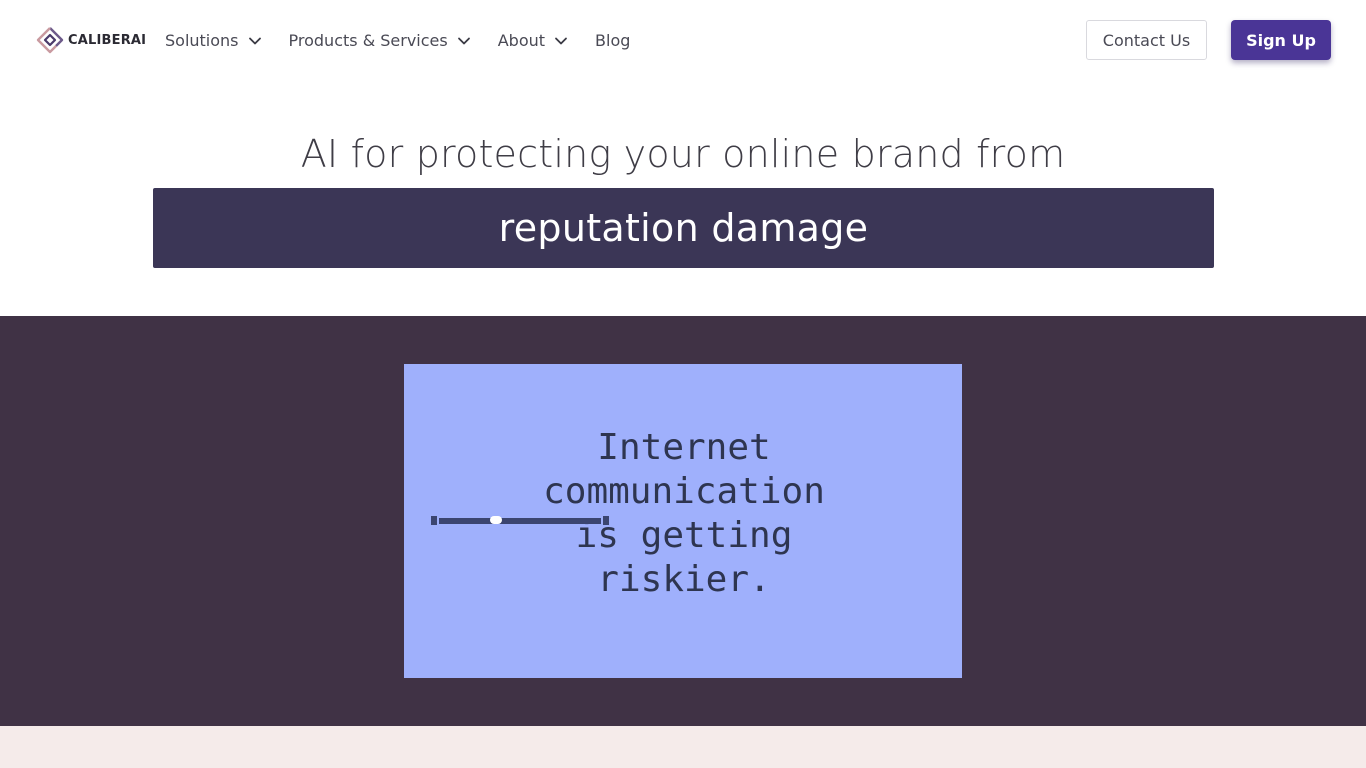  I want to click on logo: CALIBERAI, so click(91, 40).